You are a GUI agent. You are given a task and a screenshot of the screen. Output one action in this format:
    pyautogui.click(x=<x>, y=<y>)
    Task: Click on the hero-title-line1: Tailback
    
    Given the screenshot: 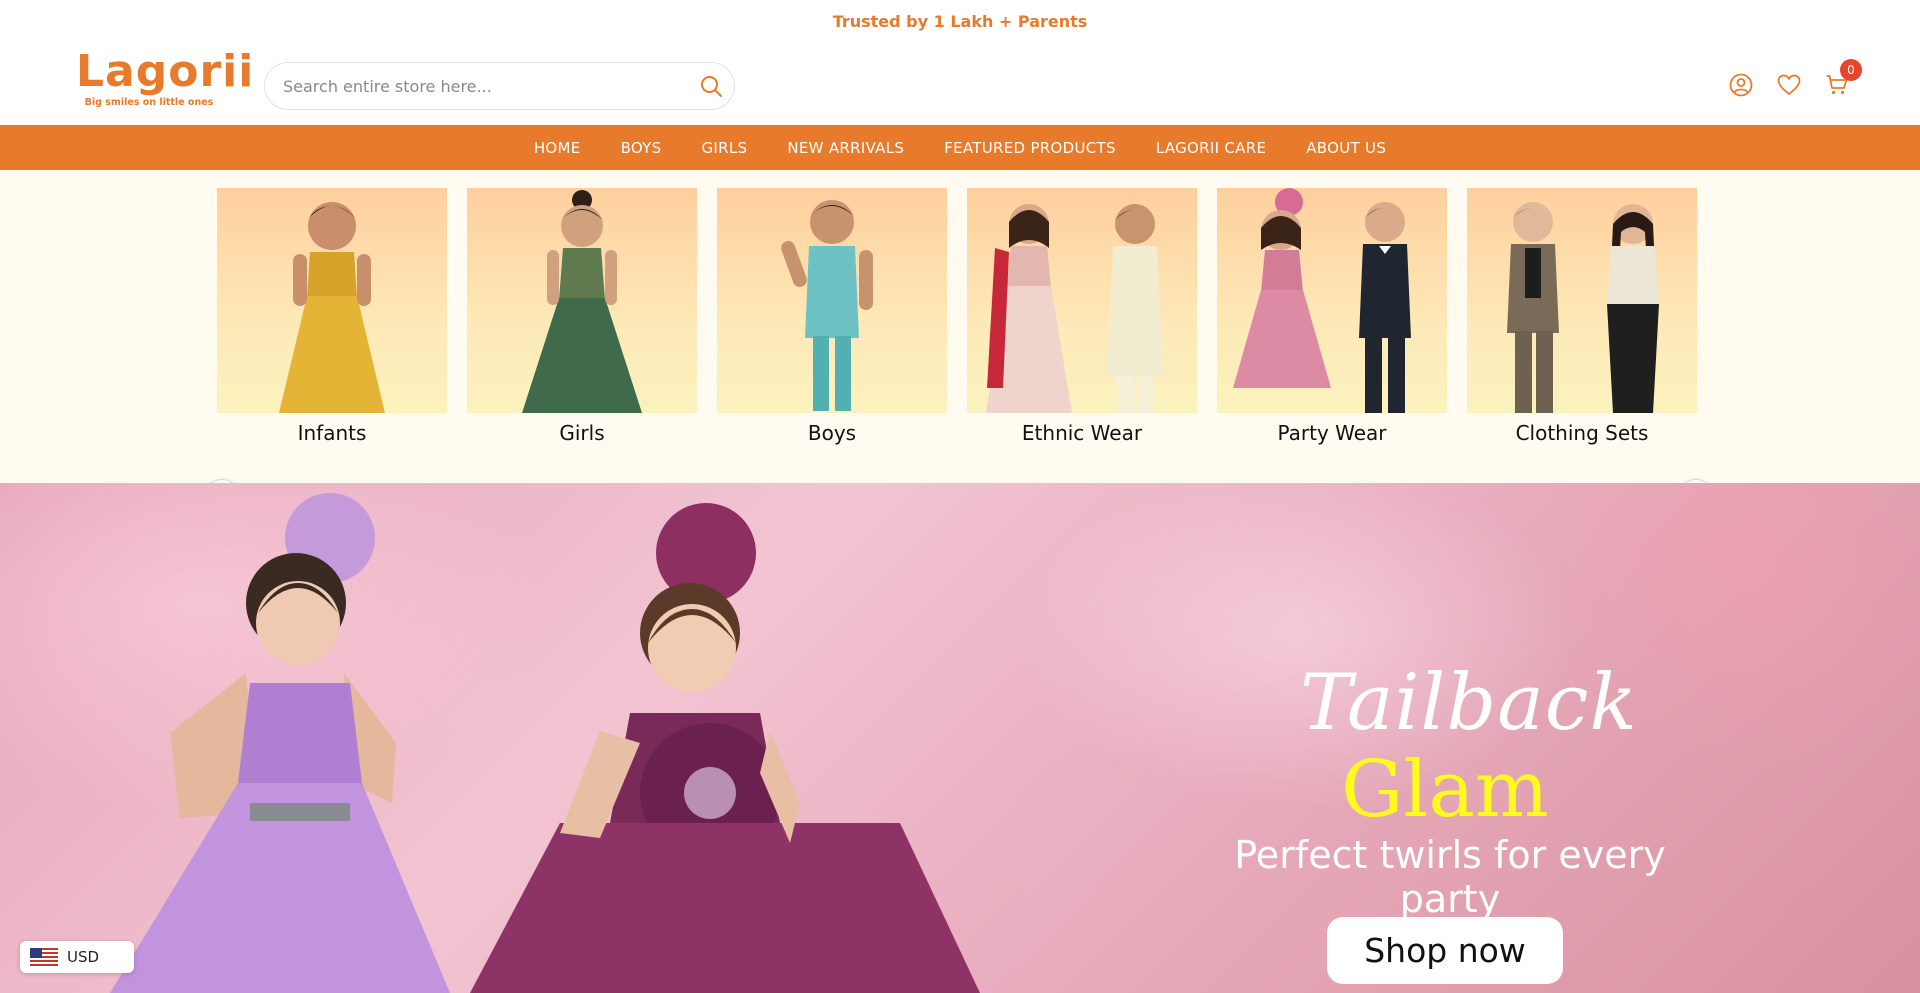 What is the action you would take?
    pyautogui.click(x=1469, y=703)
    